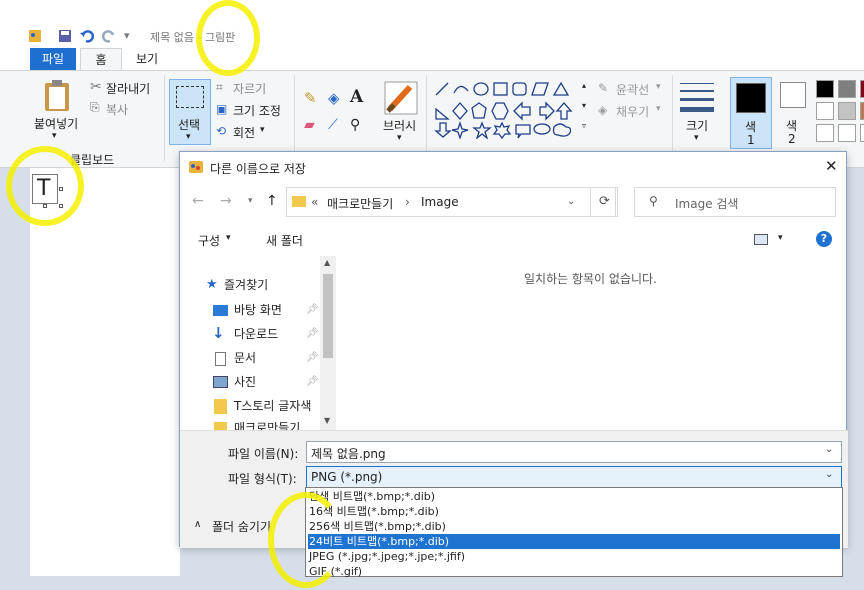  What do you see at coordinates (574, 571) in the screenshot?
I see `filetype-option: GIF (*.gif)` at bounding box center [574, 571].